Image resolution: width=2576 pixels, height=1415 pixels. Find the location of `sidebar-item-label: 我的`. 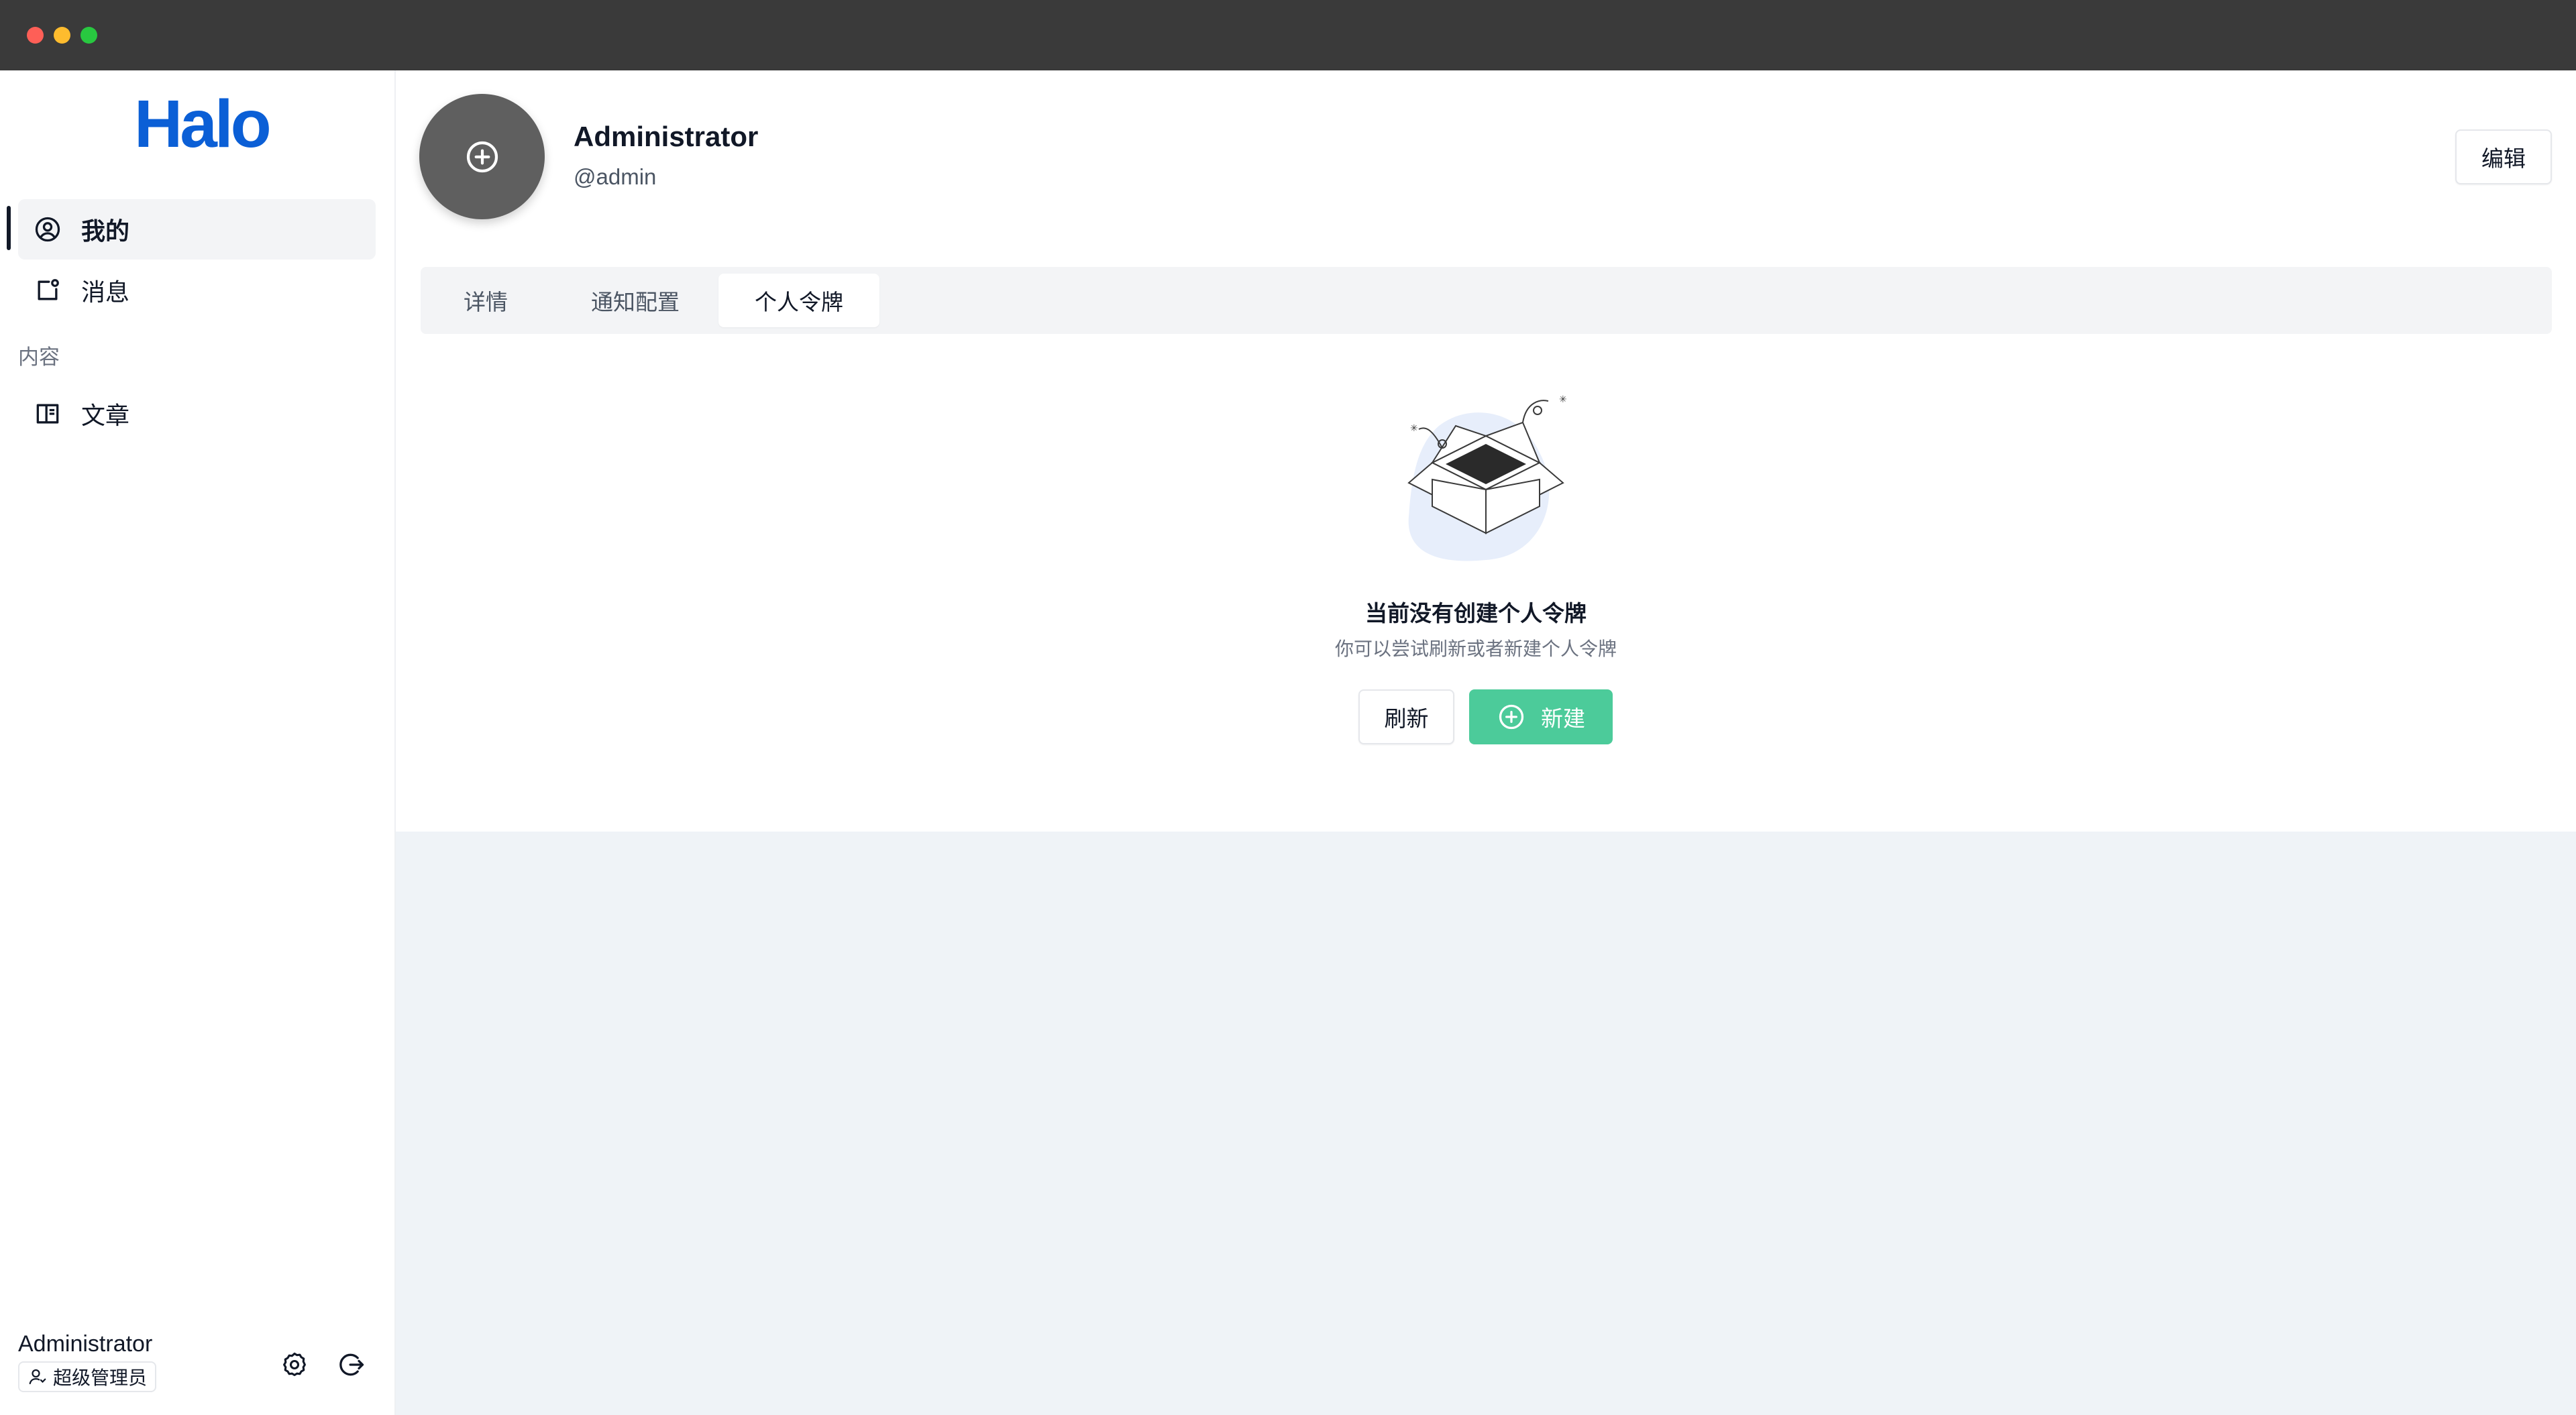

sidebar-item-label: 我的 is located at coordinates (105, 231).